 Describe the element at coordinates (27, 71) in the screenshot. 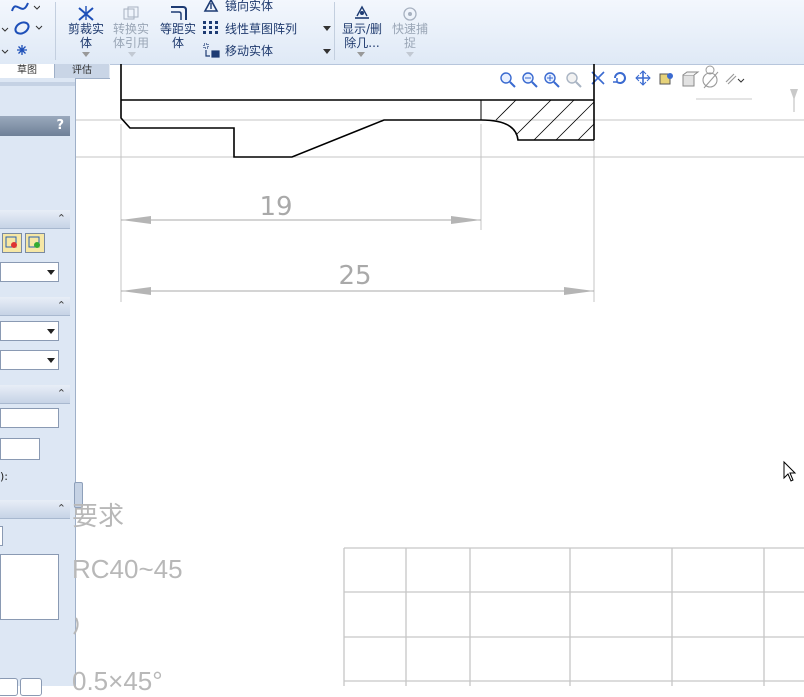

I see `tab-sketch: 草图` at that location.